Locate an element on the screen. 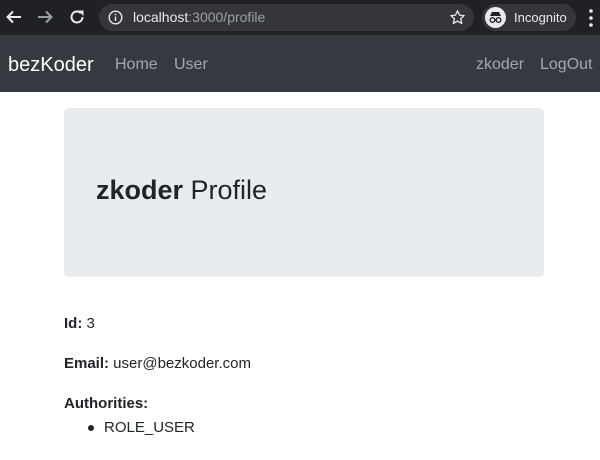 This screenshot has height=460, width=600. browser-toolbar: localhost:3000/profile Incognito is located at coordinates (300, 17).